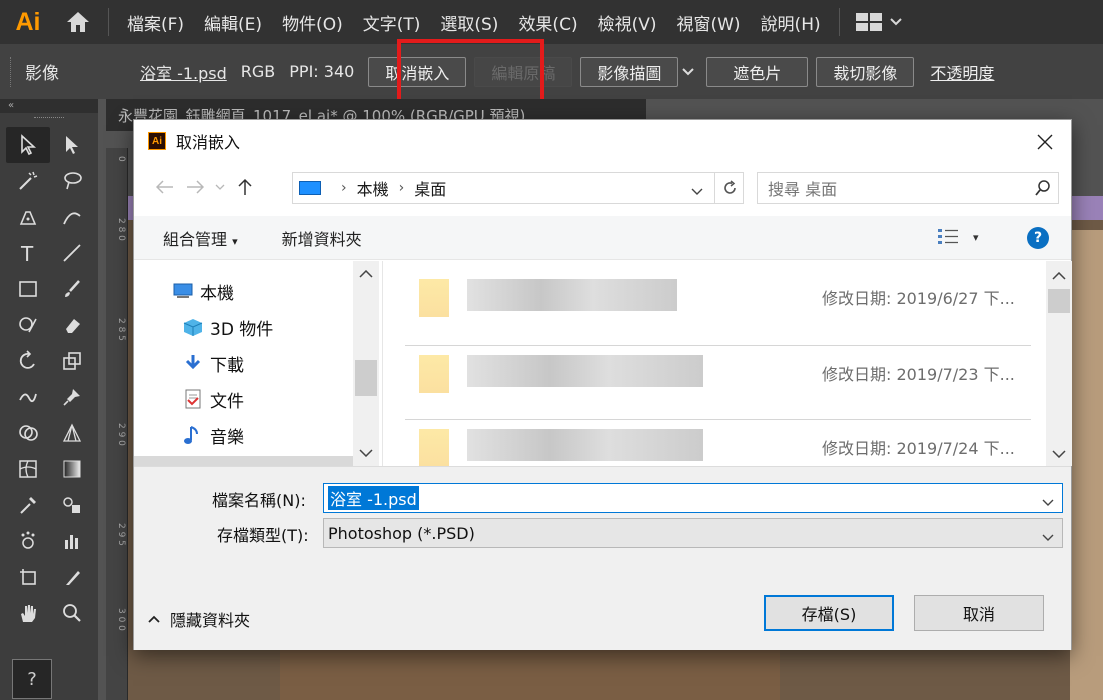  What do you see at coordinates (28, 613) in the screenshot?
I see `hand-tool-icon` at bounding box center [28, 613].